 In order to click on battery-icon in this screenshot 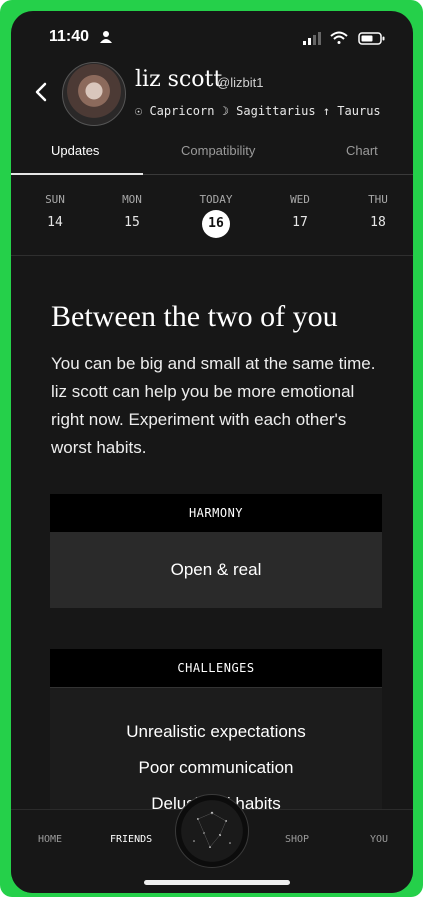, I will do `click(371, 38)`.